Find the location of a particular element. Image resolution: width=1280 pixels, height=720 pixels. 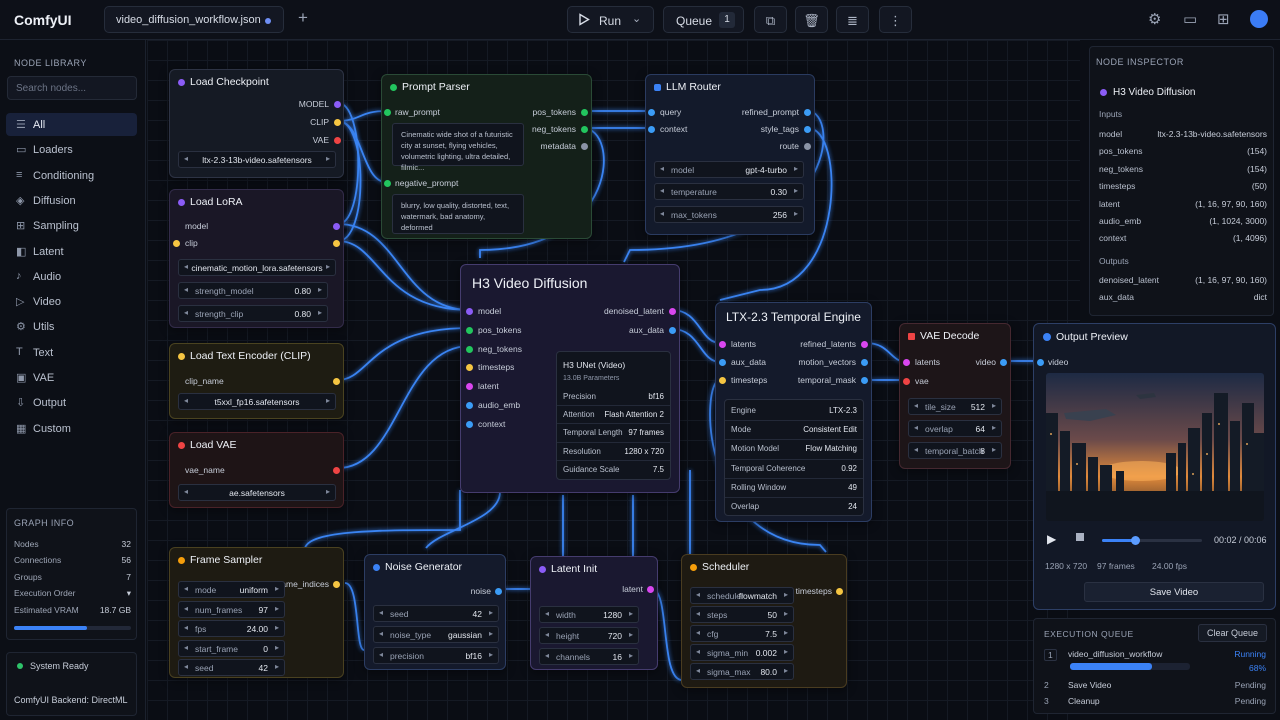

run-button: Run ⌄ is located at coordinates (610, 19).